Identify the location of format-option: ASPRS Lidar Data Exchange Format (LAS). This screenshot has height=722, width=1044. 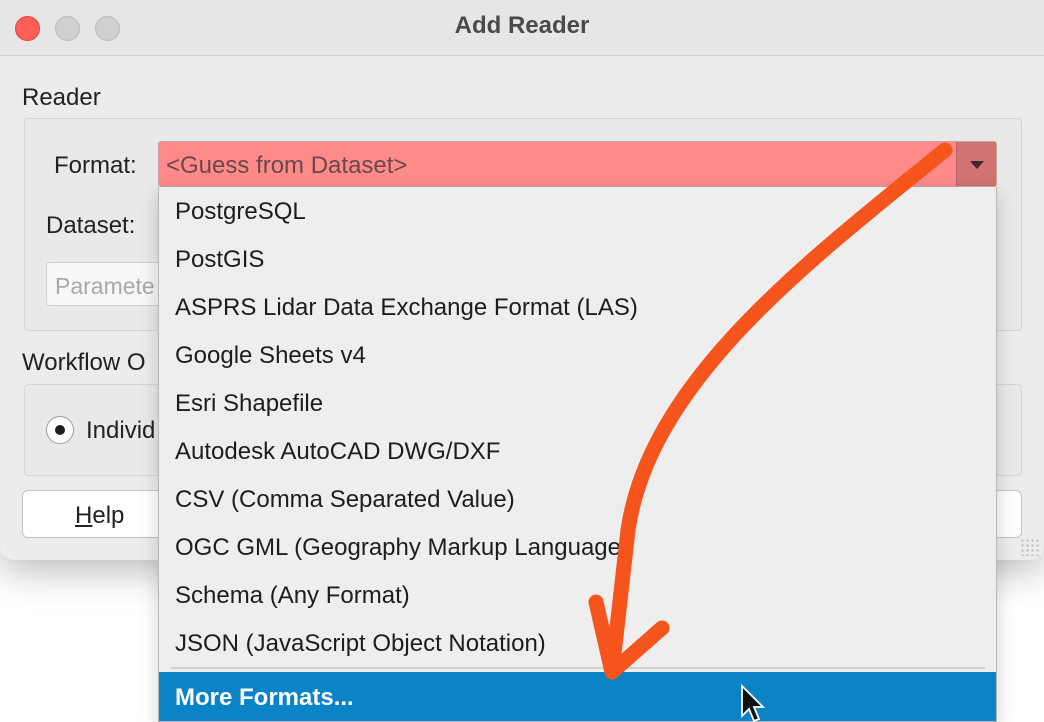
(577, 307).